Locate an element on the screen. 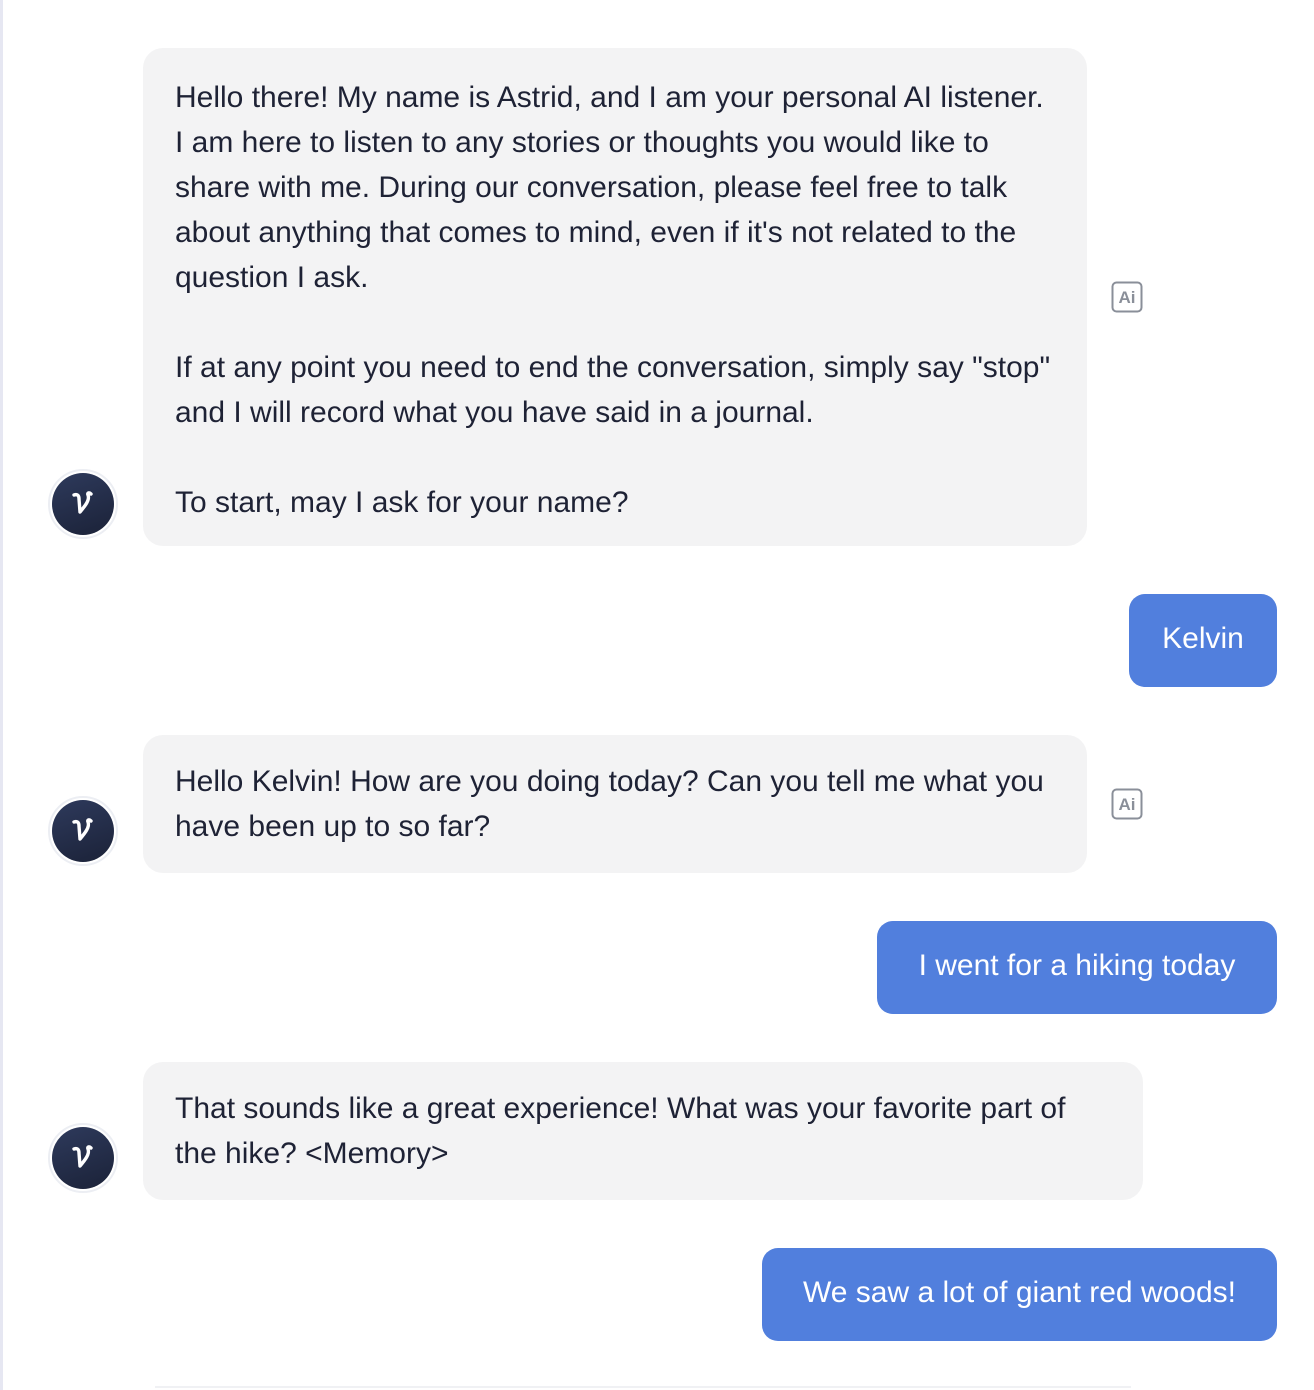 This screenshot has width=1314, height=1390. next-message-edge is located at coordinates (643, 1387).